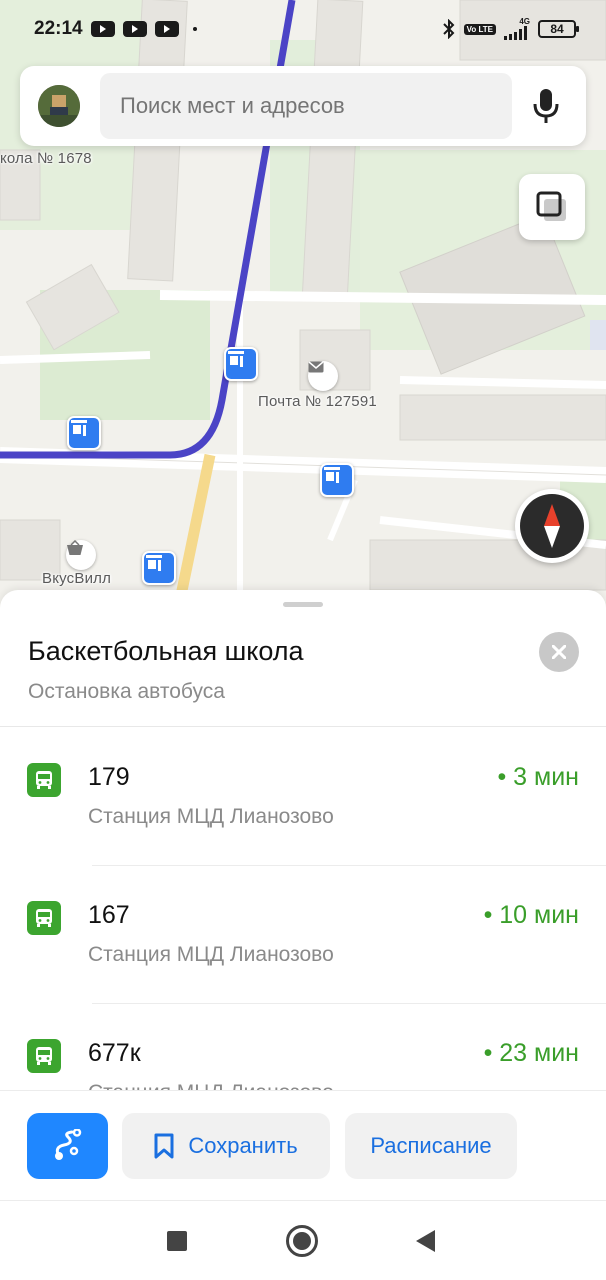 The image size is (606, 1280). Describe the element at coordinates (425, 1241) in the screenshot. I see `back-button` at that location.